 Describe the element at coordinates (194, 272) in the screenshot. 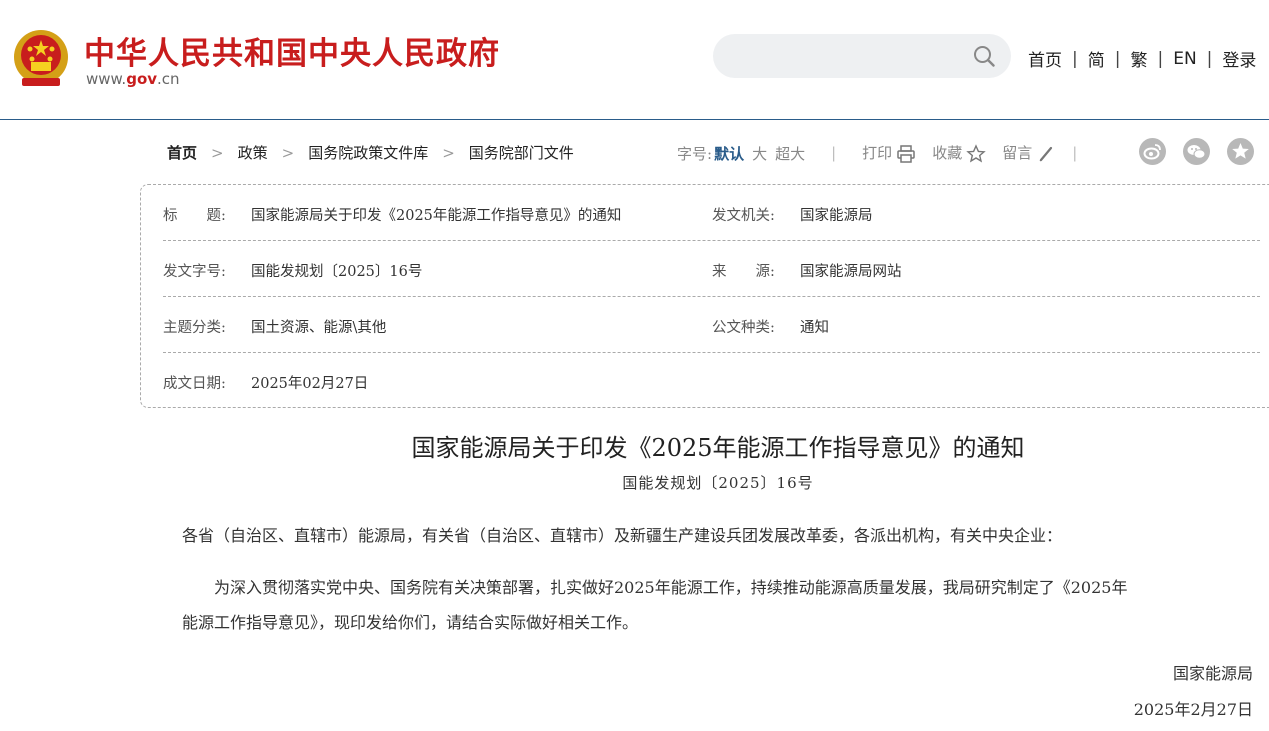

I see `docno-label: 发文字号:` at that location.